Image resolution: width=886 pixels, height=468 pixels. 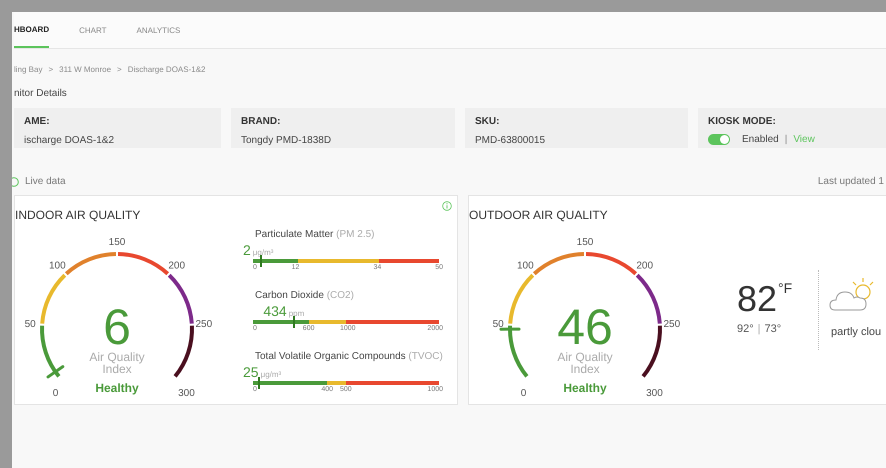 I want to click on temperature-unit: °F, so click(x=785, y=288).